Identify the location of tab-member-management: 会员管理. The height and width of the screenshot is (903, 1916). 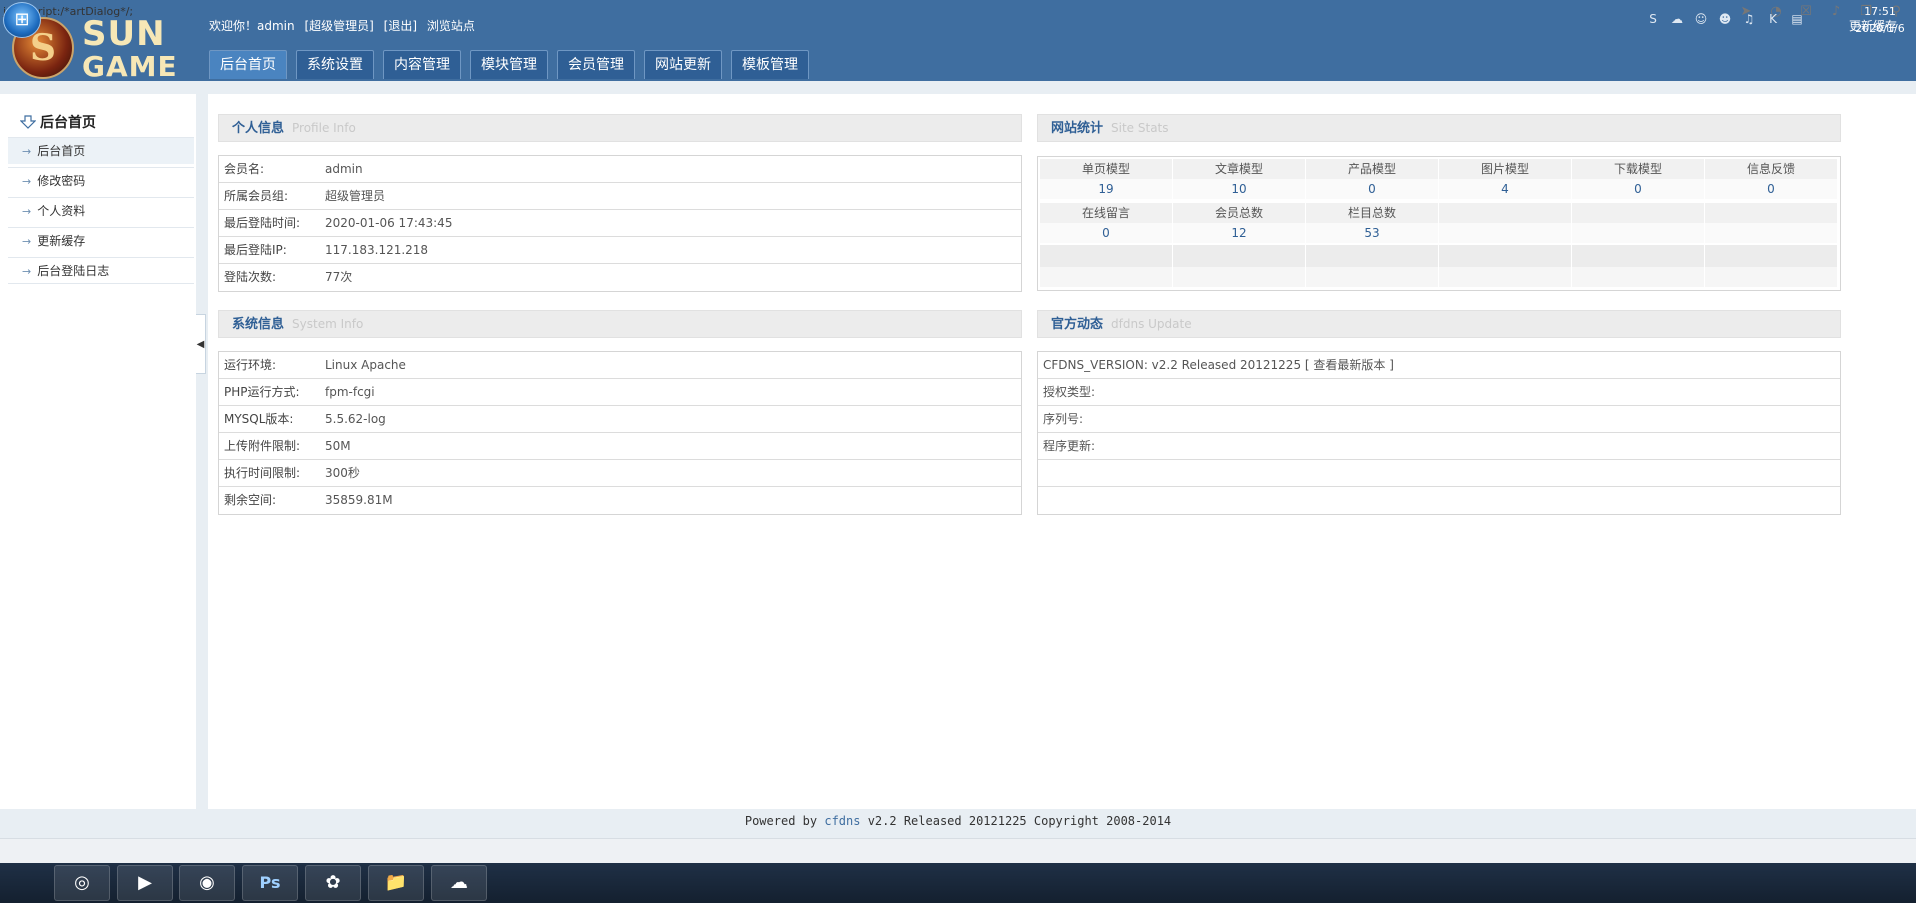
(596, 64).